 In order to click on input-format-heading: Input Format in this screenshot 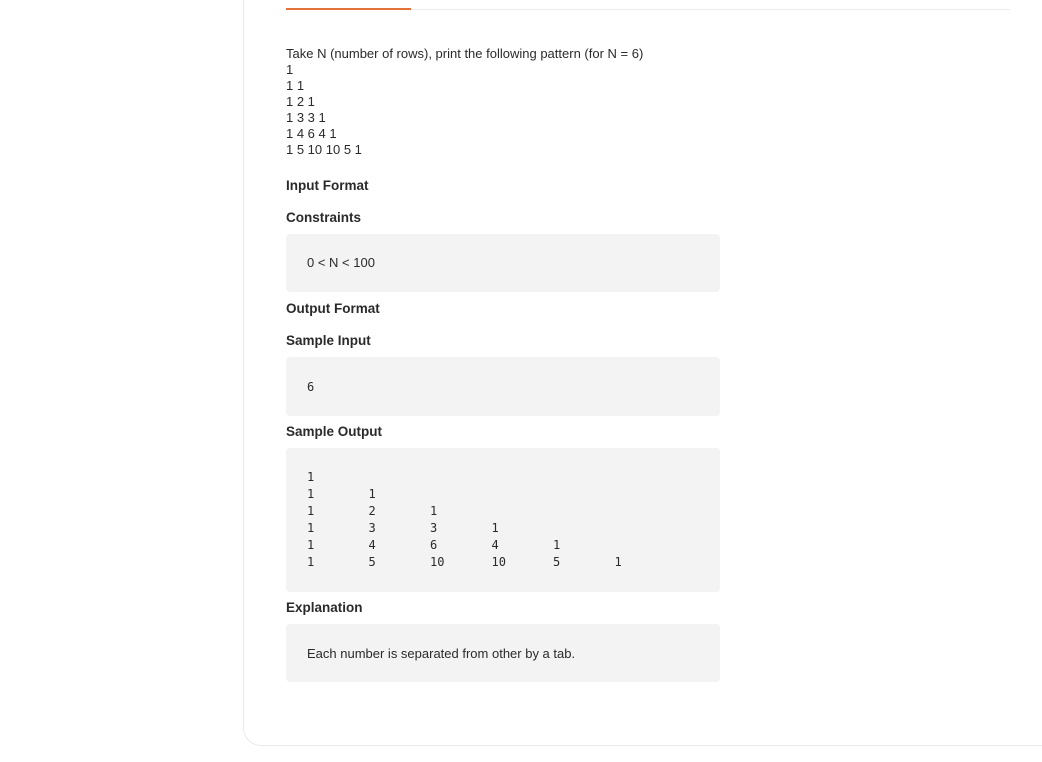, I will do `click(327, 185)`.